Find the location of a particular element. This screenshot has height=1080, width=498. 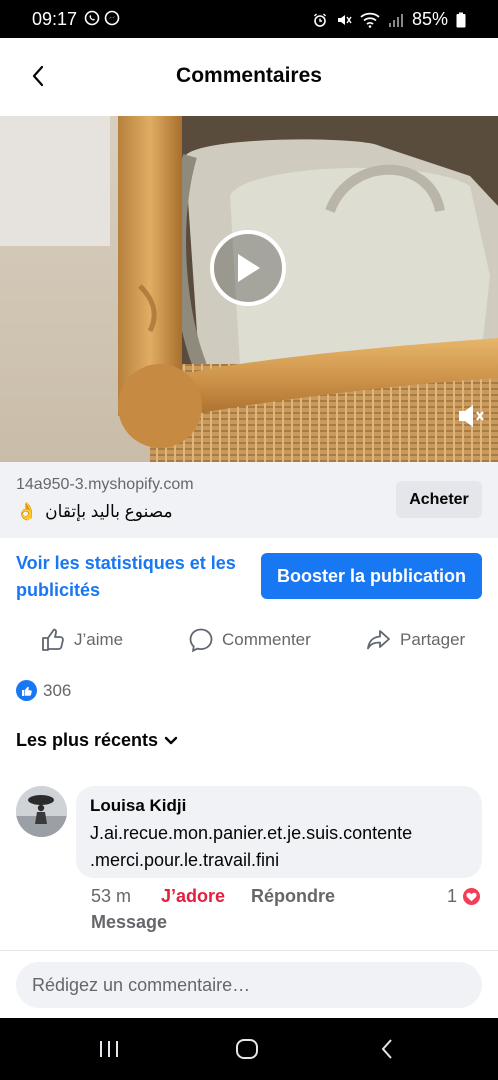

link-domain: 14a950-3.myshopify.com is located at coordinates (105, 484).